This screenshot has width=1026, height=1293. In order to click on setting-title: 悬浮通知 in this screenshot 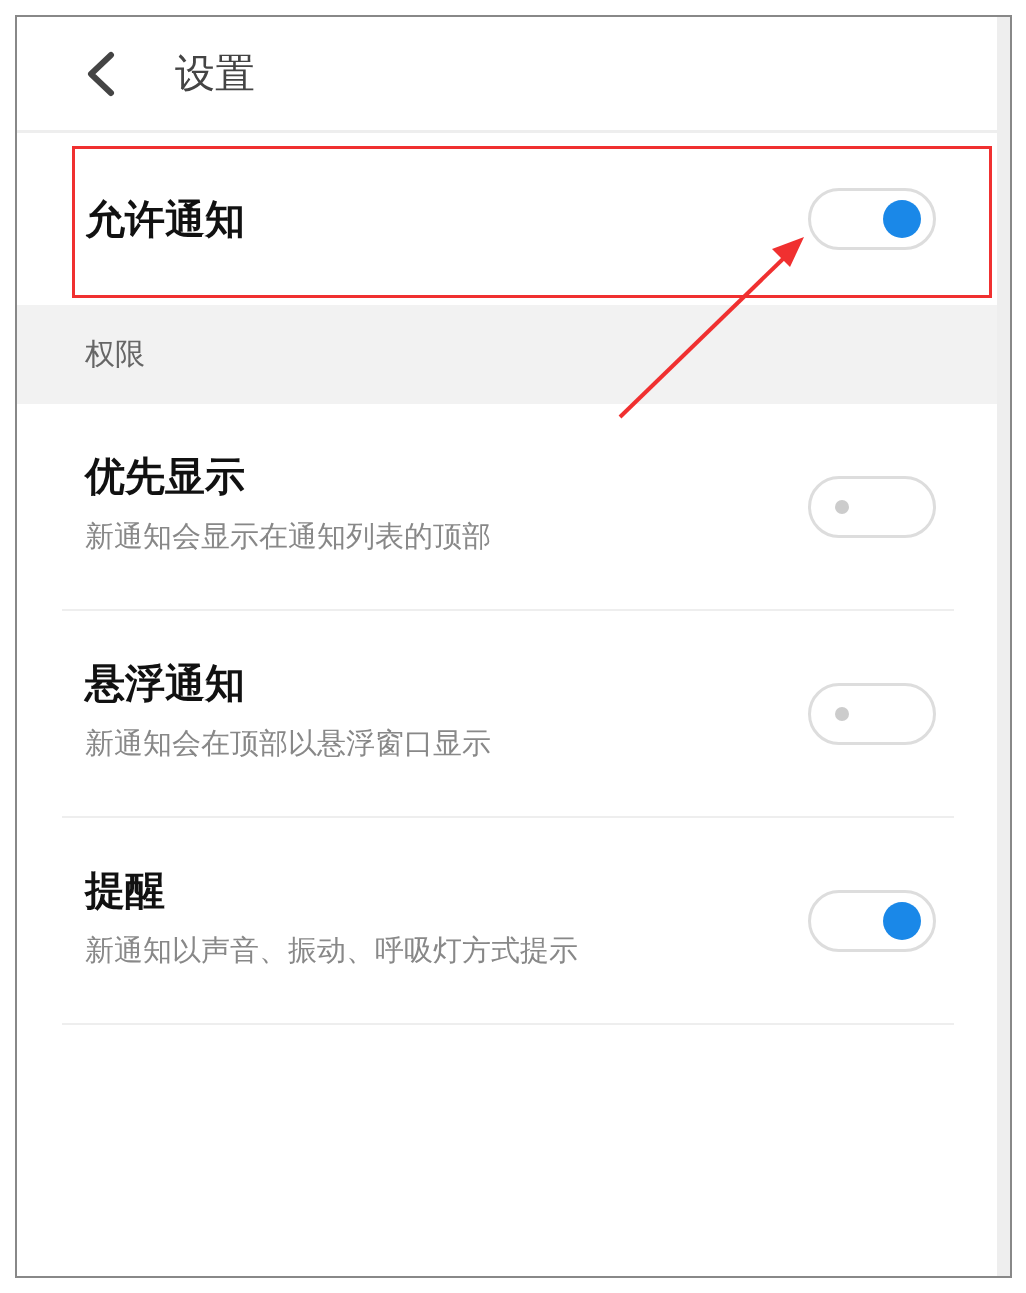, I will do `click(165, 683)`.